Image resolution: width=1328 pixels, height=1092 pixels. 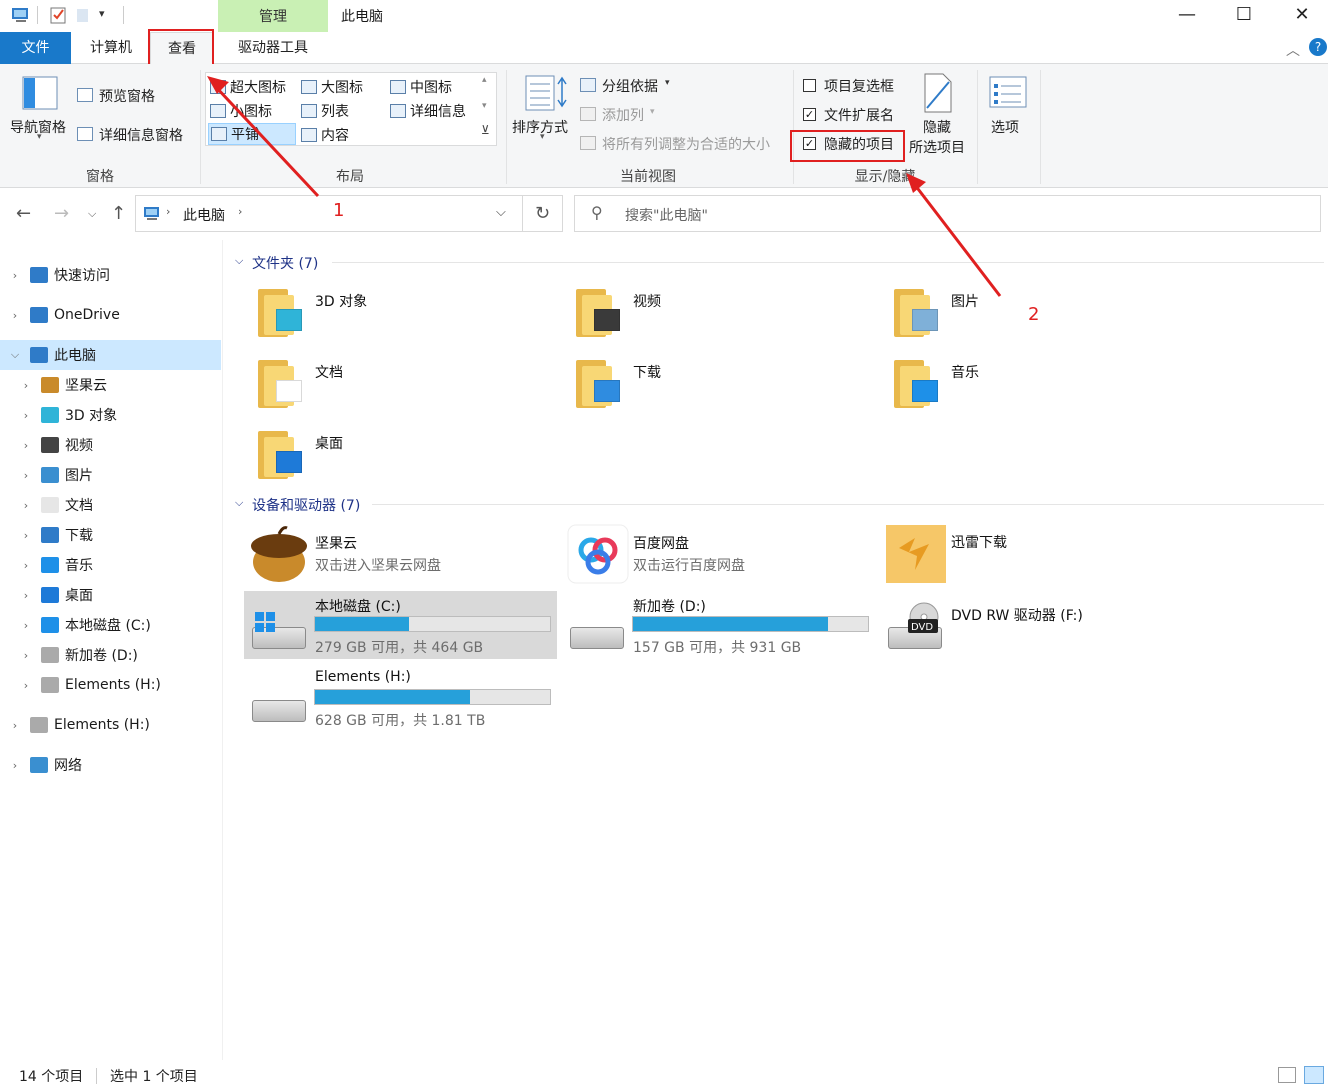 I want to click on annotation-arrows, so click(x=604, y=186).